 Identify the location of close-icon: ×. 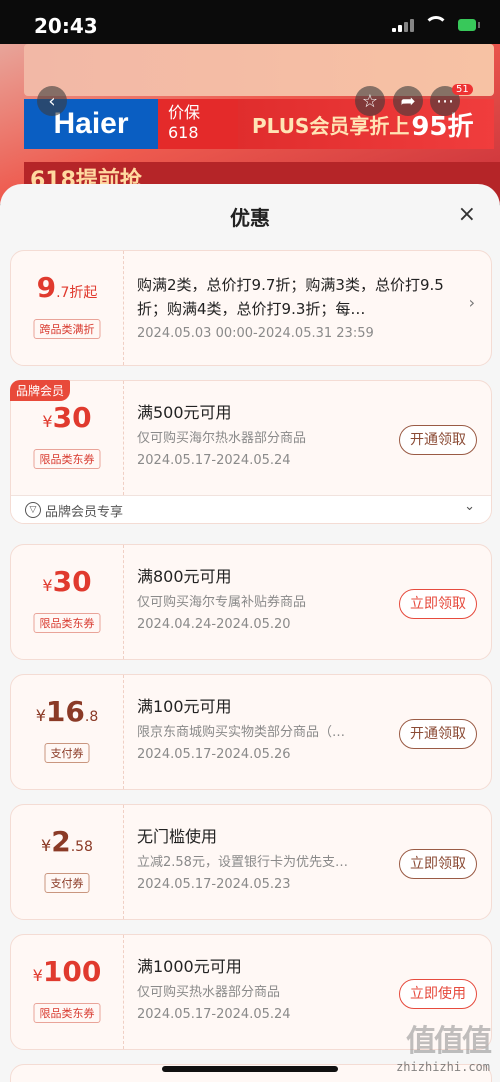
(467, 214).